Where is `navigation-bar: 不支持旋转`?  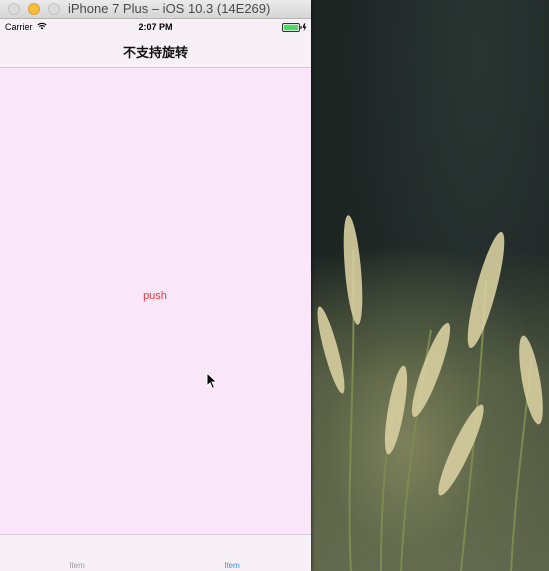 navigation-bar: 不支持旋转 is located at coordinates (155, 51).